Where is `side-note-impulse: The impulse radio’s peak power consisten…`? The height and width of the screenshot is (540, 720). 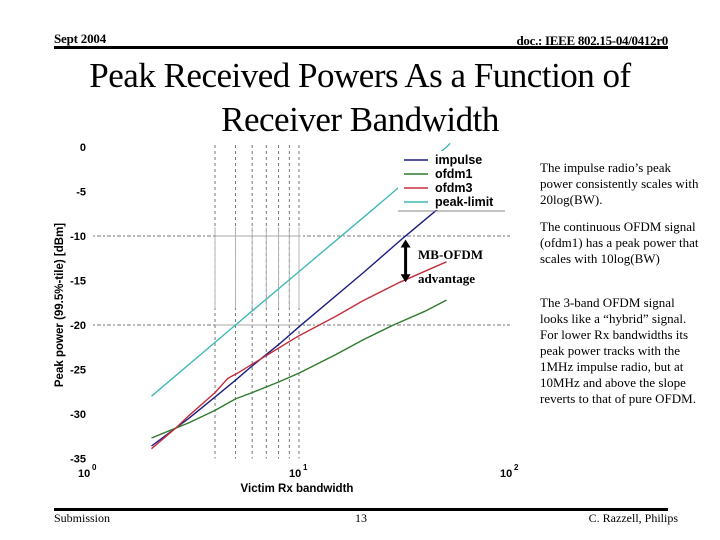
side-note-impulse: The impulse radio’s peak power consisten… is located at coordinates (620, 188).